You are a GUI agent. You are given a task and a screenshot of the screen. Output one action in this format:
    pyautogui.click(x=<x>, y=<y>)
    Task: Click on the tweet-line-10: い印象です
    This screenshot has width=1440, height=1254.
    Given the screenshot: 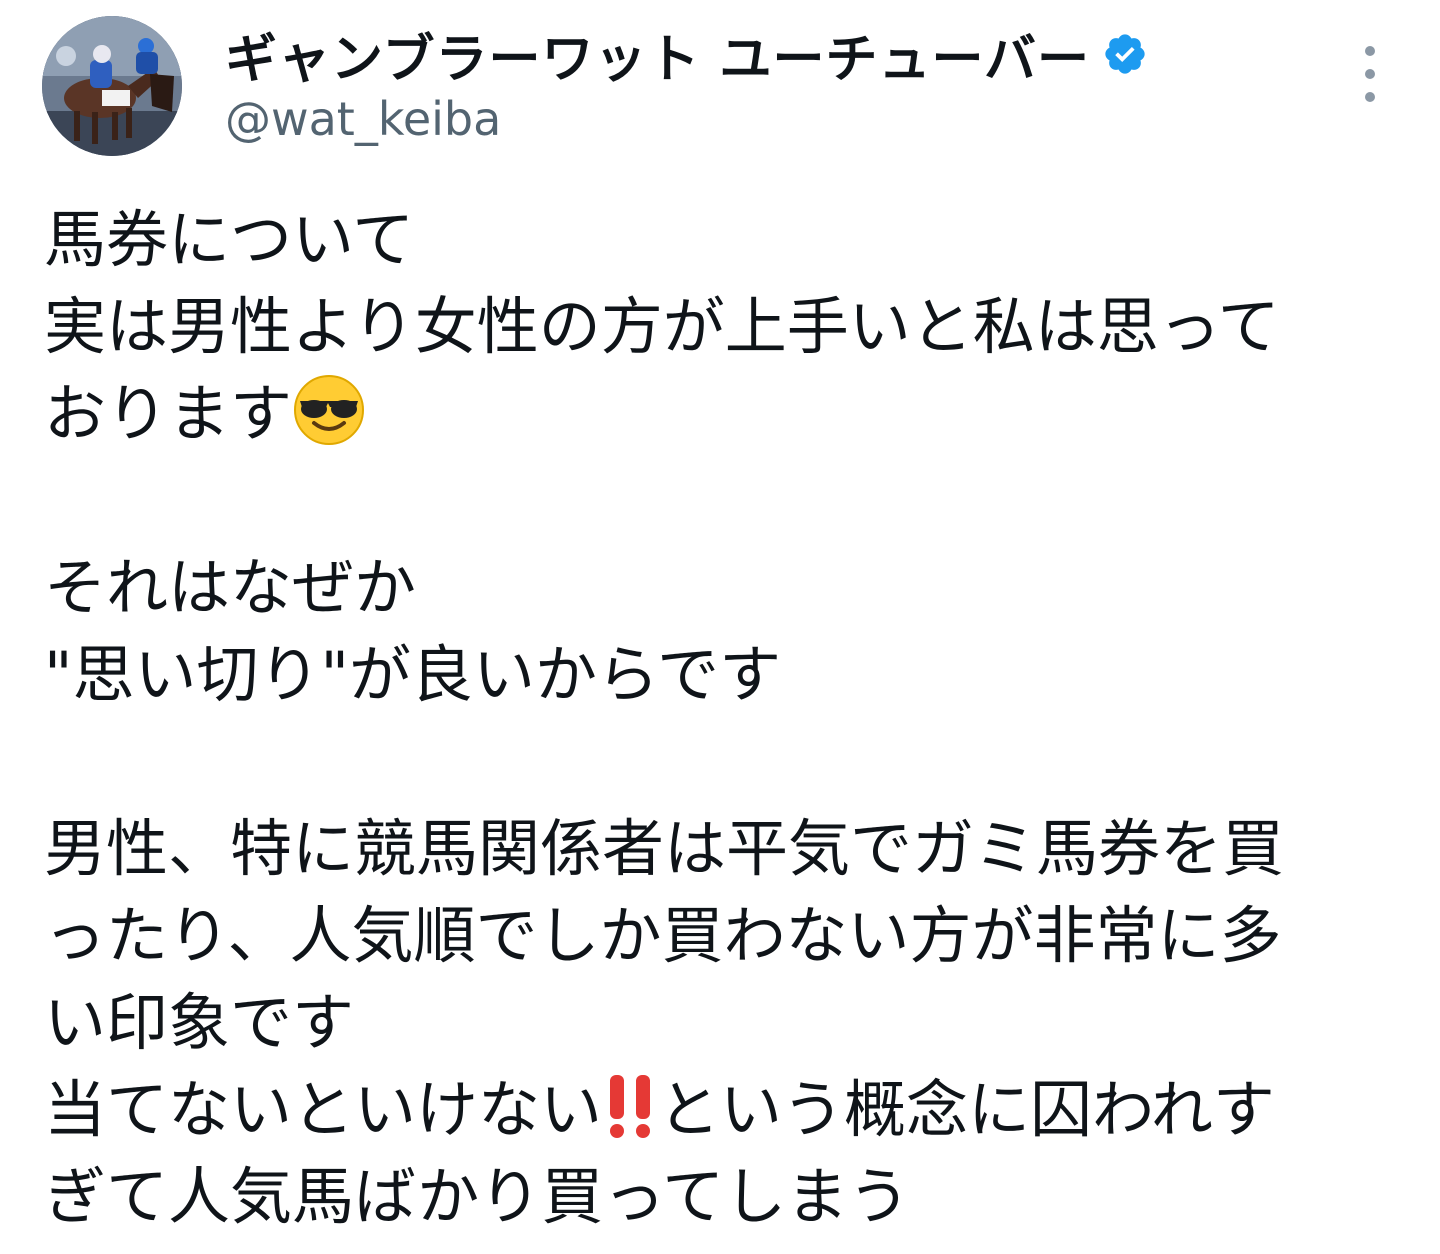 What is the action you would take?
    pyautogui.click(x=199, y=1022)
    